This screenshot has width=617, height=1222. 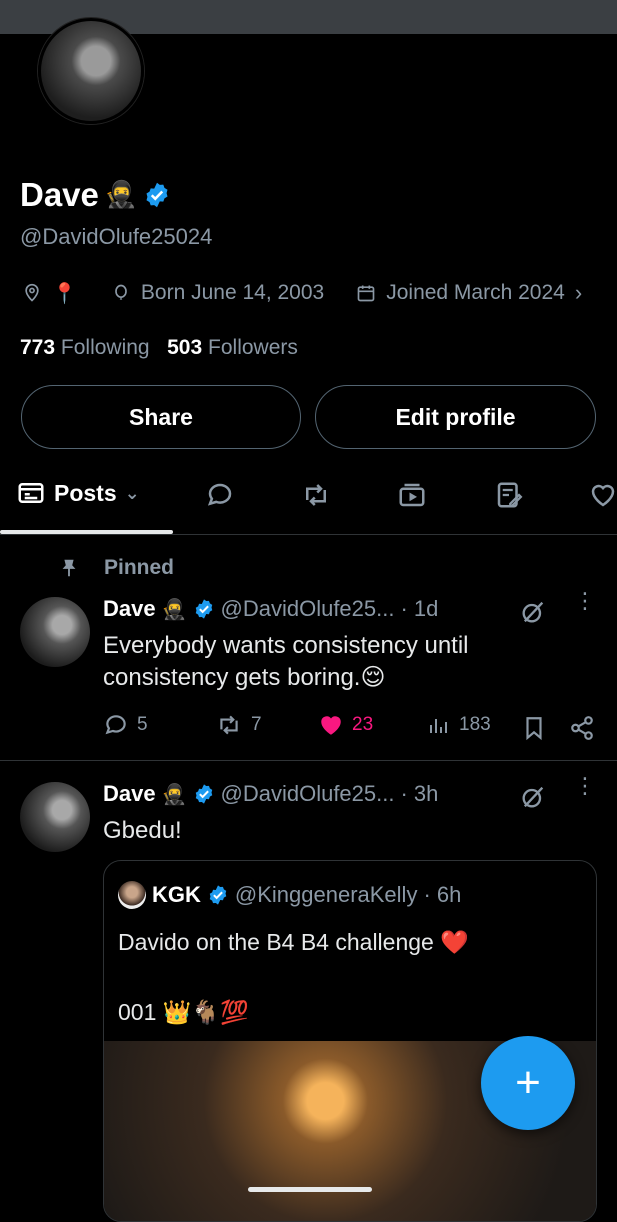 I want to click on profile-tabs: Posts ⌄, so click(x=308, y=502).